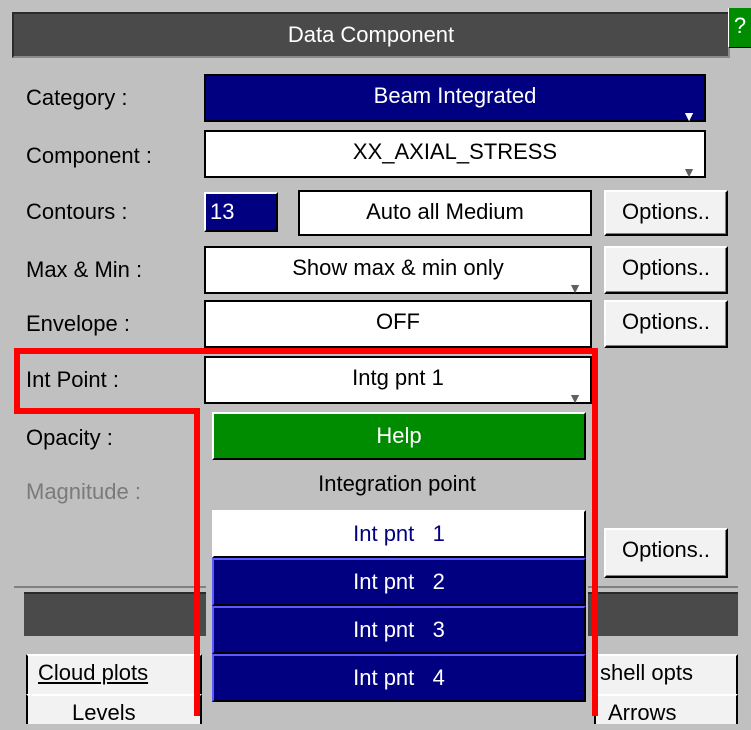  Describe the element at coordinates (399, 436) in the screenshot. I see `menu-help-button: Help` at that location.